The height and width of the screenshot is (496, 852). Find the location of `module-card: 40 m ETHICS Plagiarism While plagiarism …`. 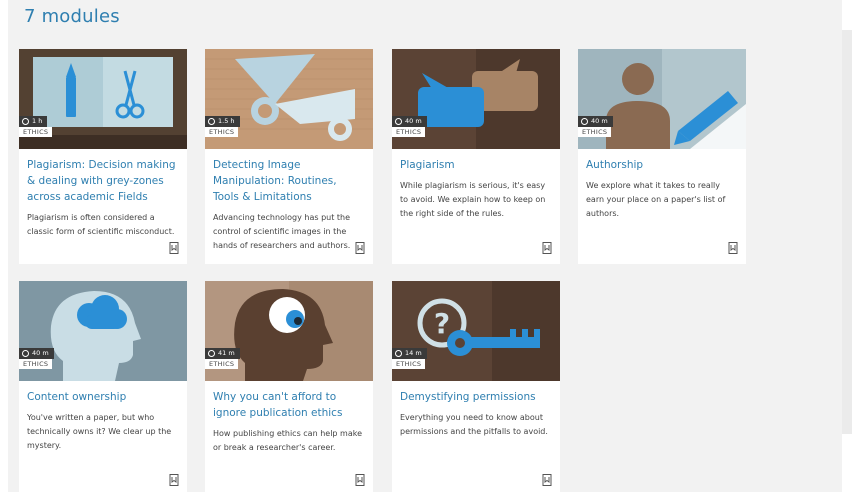

module-card: 40 m ETHICS Plagiarism While plagiarism … is located at coordinates (476, 156).